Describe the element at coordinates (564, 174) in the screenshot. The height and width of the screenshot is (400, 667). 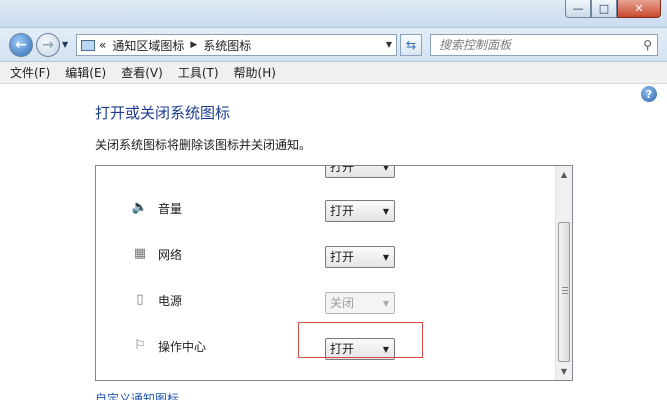
I see `scroll-up-icon: ▲` at that location.